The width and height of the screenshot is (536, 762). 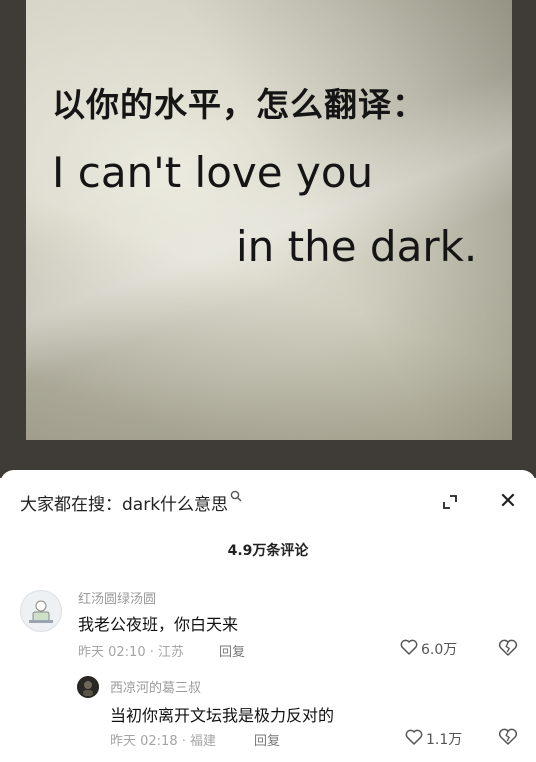 What do you see at coordinates (124, 504) in the screenshot?
I see `search-suggestion-label: 大家都在搜：dark什么意思` at bounding box center [124, 504].